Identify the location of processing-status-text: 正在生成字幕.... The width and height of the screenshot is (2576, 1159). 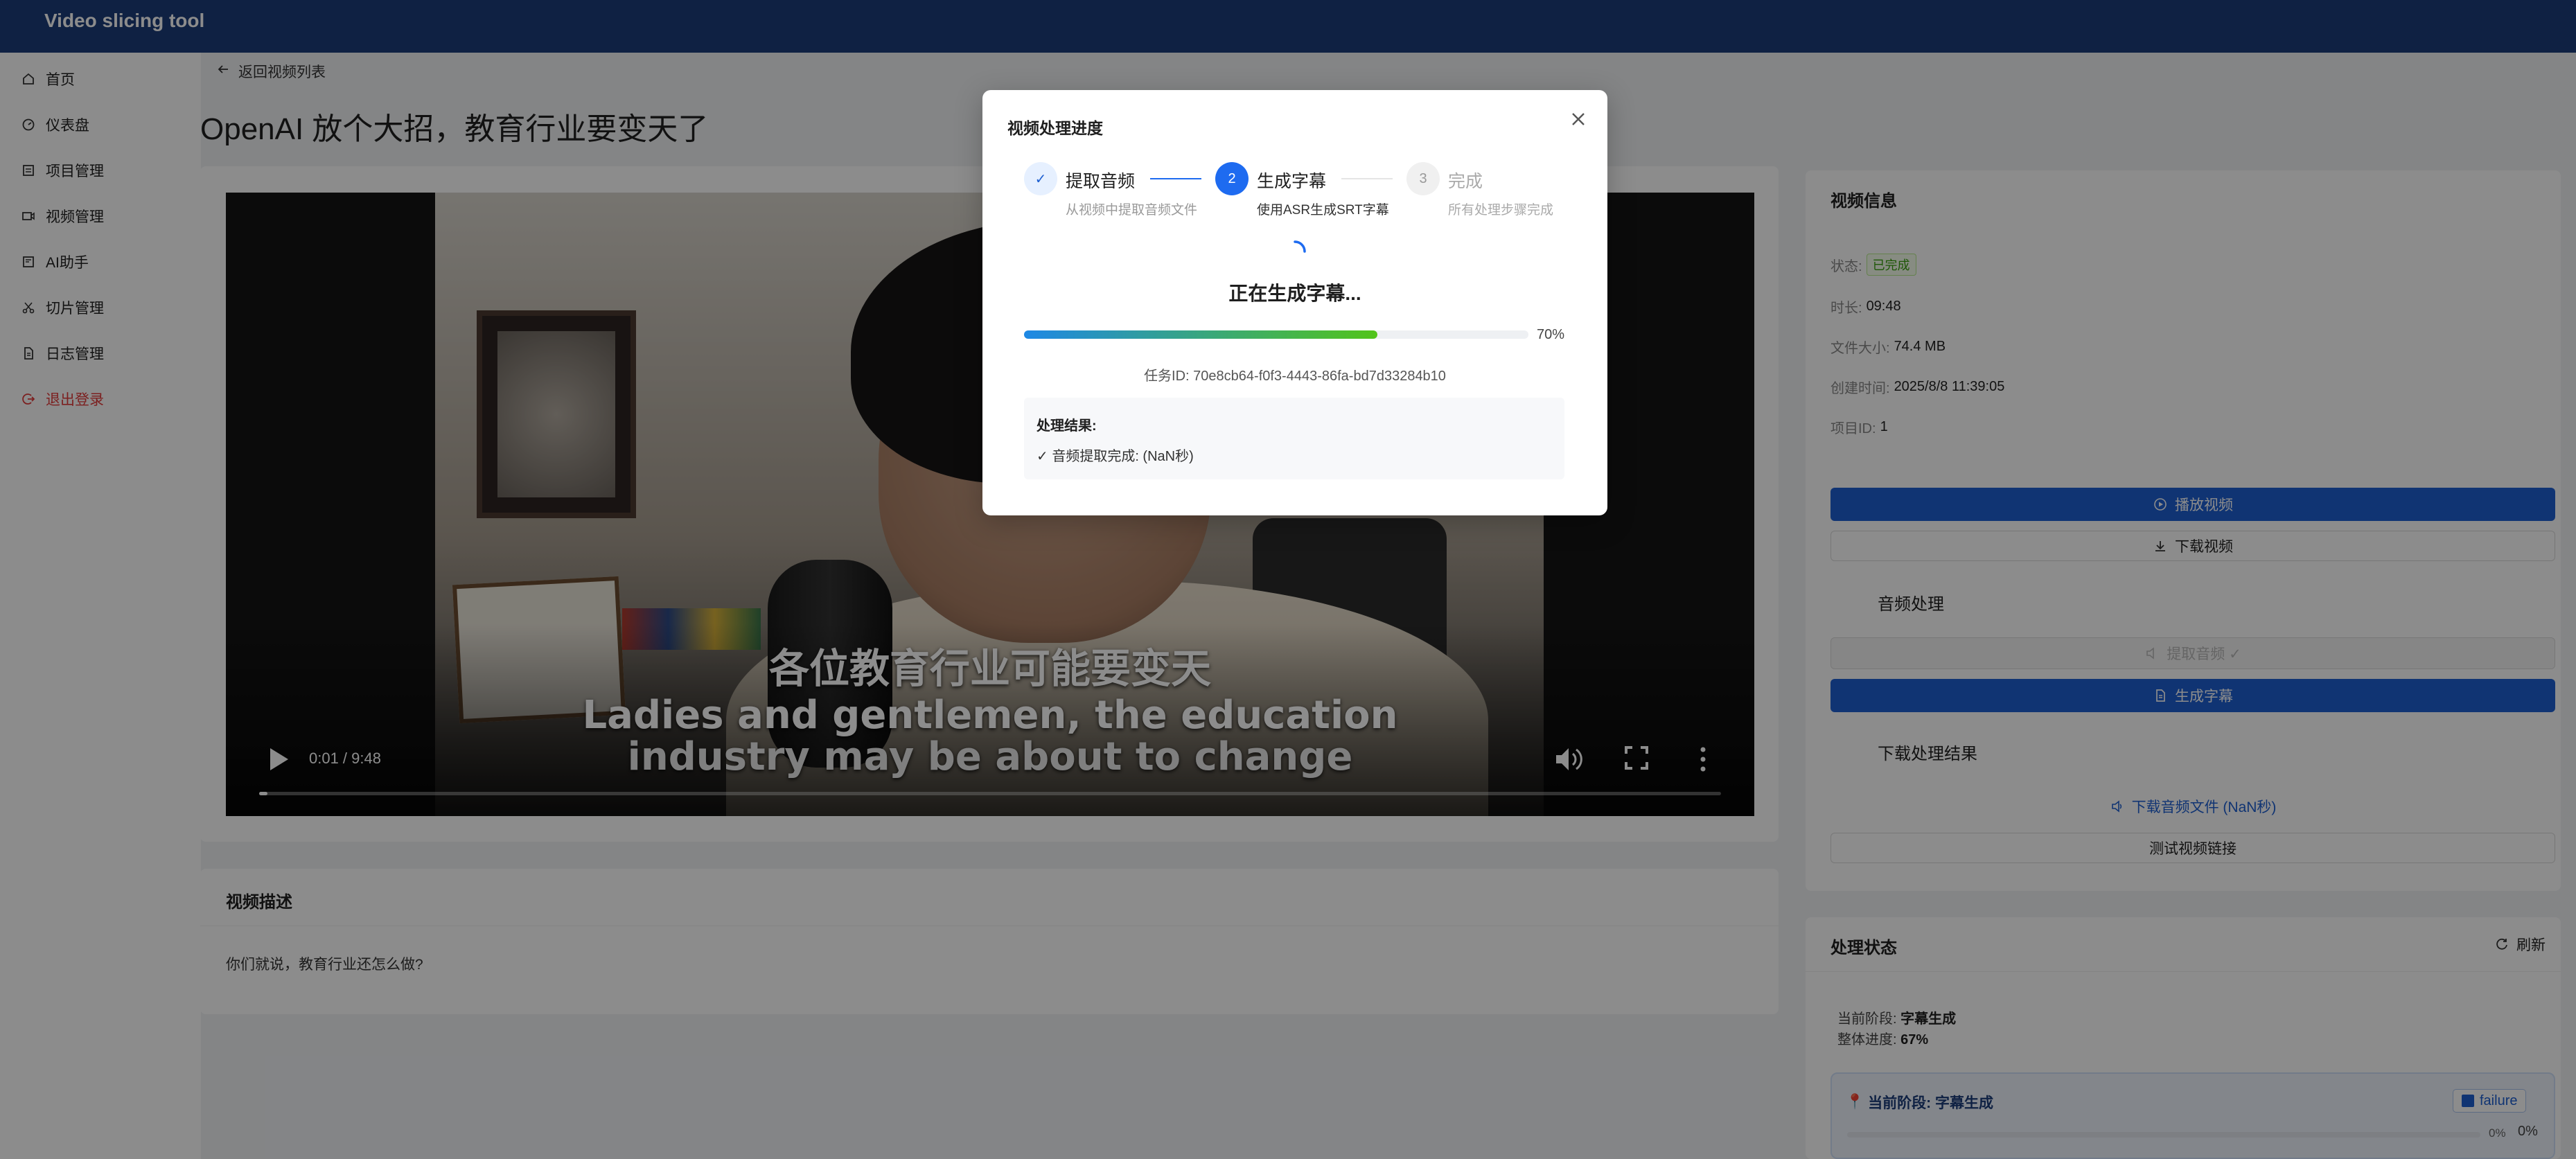
(1294, 293).